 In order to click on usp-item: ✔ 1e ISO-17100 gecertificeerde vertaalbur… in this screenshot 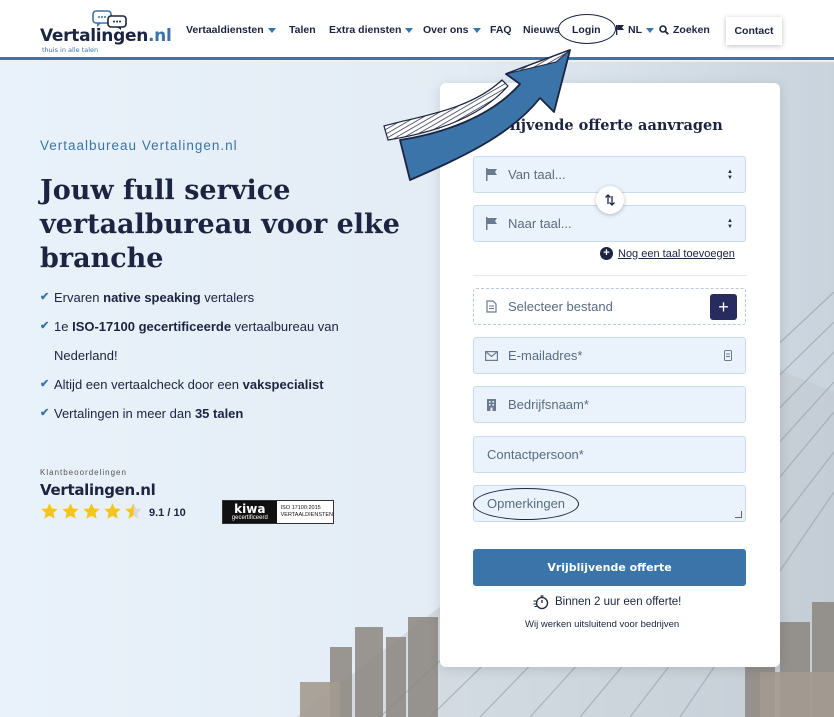, I will do `click(200, 341)`.